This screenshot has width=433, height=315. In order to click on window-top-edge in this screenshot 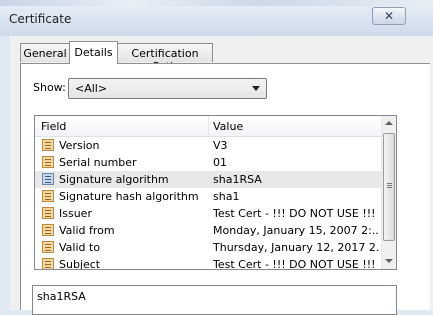, I will do `click(216, 3)`.